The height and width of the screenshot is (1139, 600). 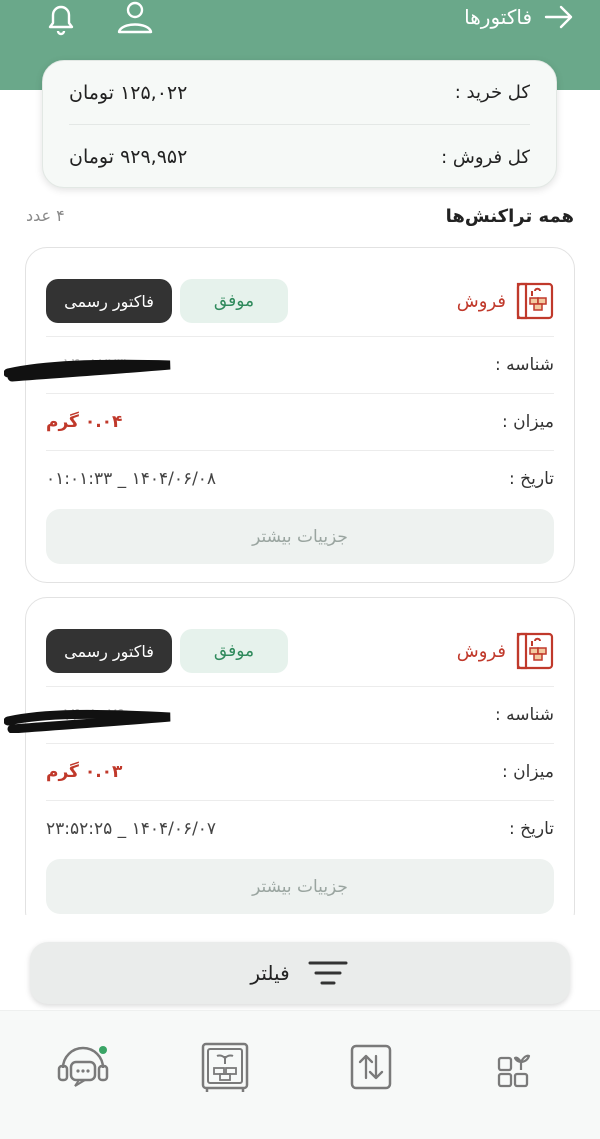 I want to click on id-row: شناسه : ۱۴۰۱۰۷۹, so click(x=279, y=714).